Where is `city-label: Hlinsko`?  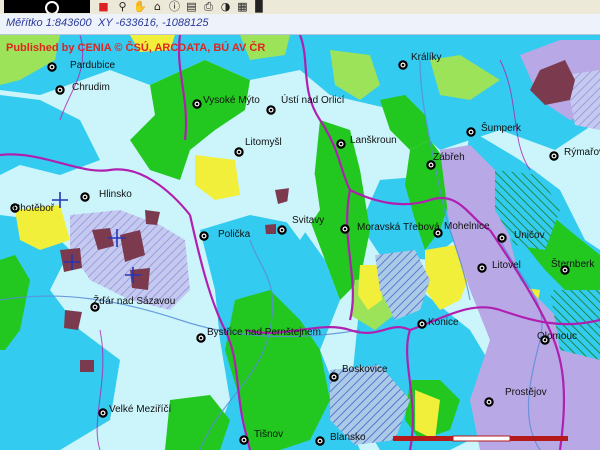 city-label: Hlinsko is located at coordinates (115, 194).